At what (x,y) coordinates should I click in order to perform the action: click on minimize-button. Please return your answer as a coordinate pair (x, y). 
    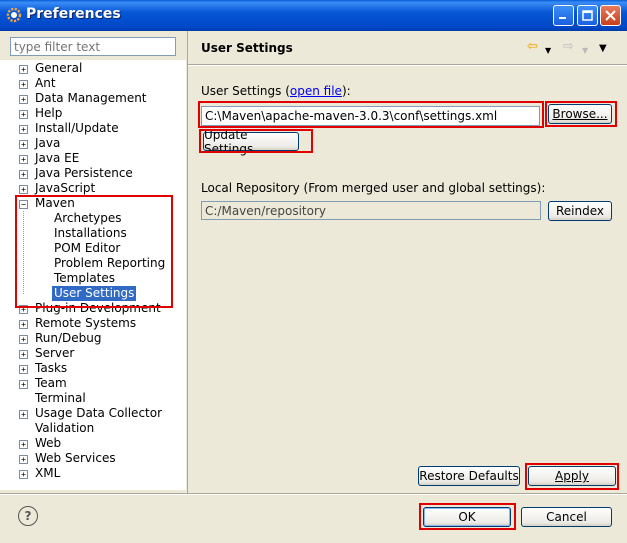
    Looking at the image, I should click on (563, 15).